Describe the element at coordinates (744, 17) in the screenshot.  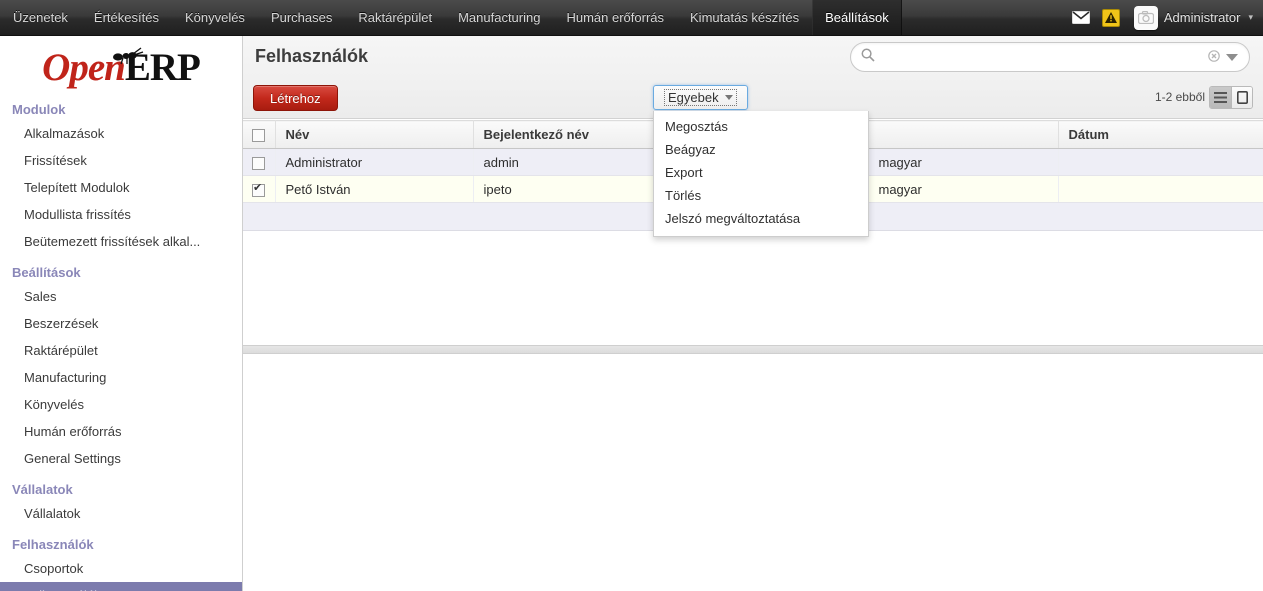
I see `nav-tab-kimutat-s-k-sz-t-s: Kimutatás készítés` at that location.